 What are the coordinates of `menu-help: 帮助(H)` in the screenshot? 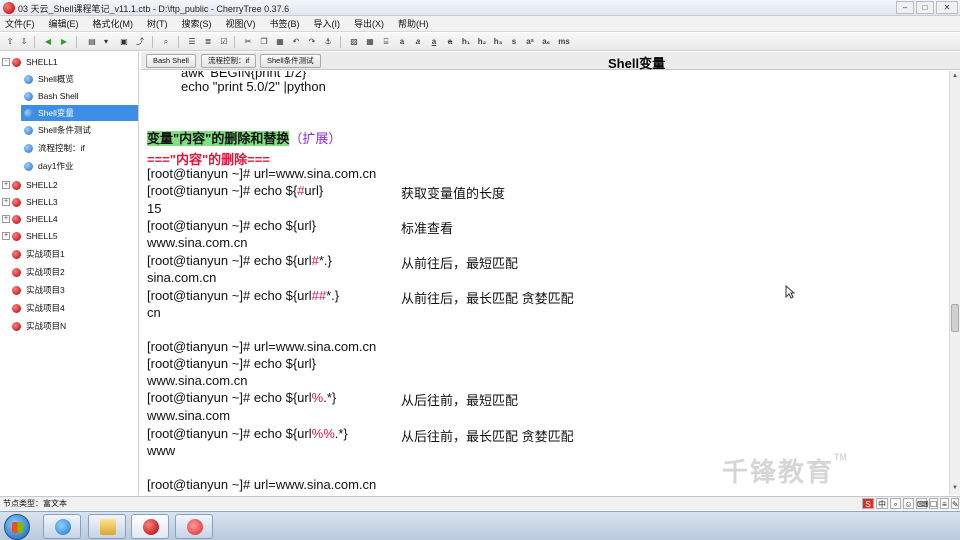 It's located at (413, 23).